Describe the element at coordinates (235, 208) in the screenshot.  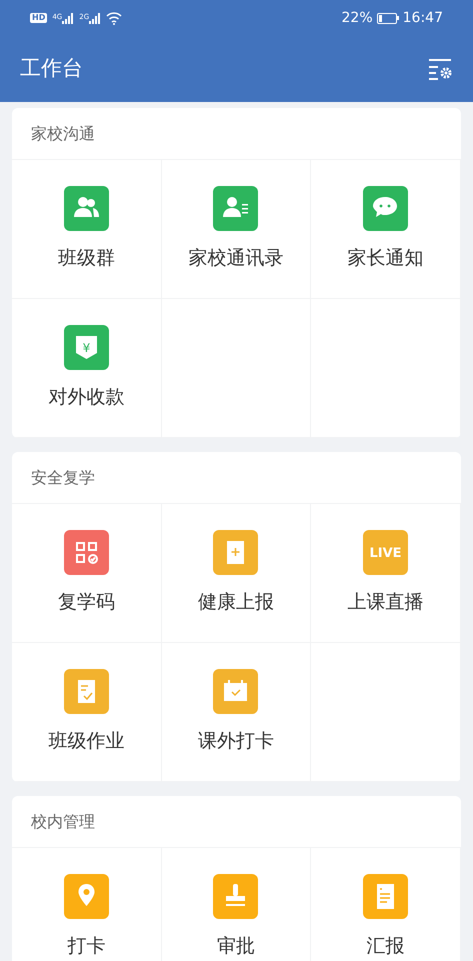
I see `contacts-icon` at that location.